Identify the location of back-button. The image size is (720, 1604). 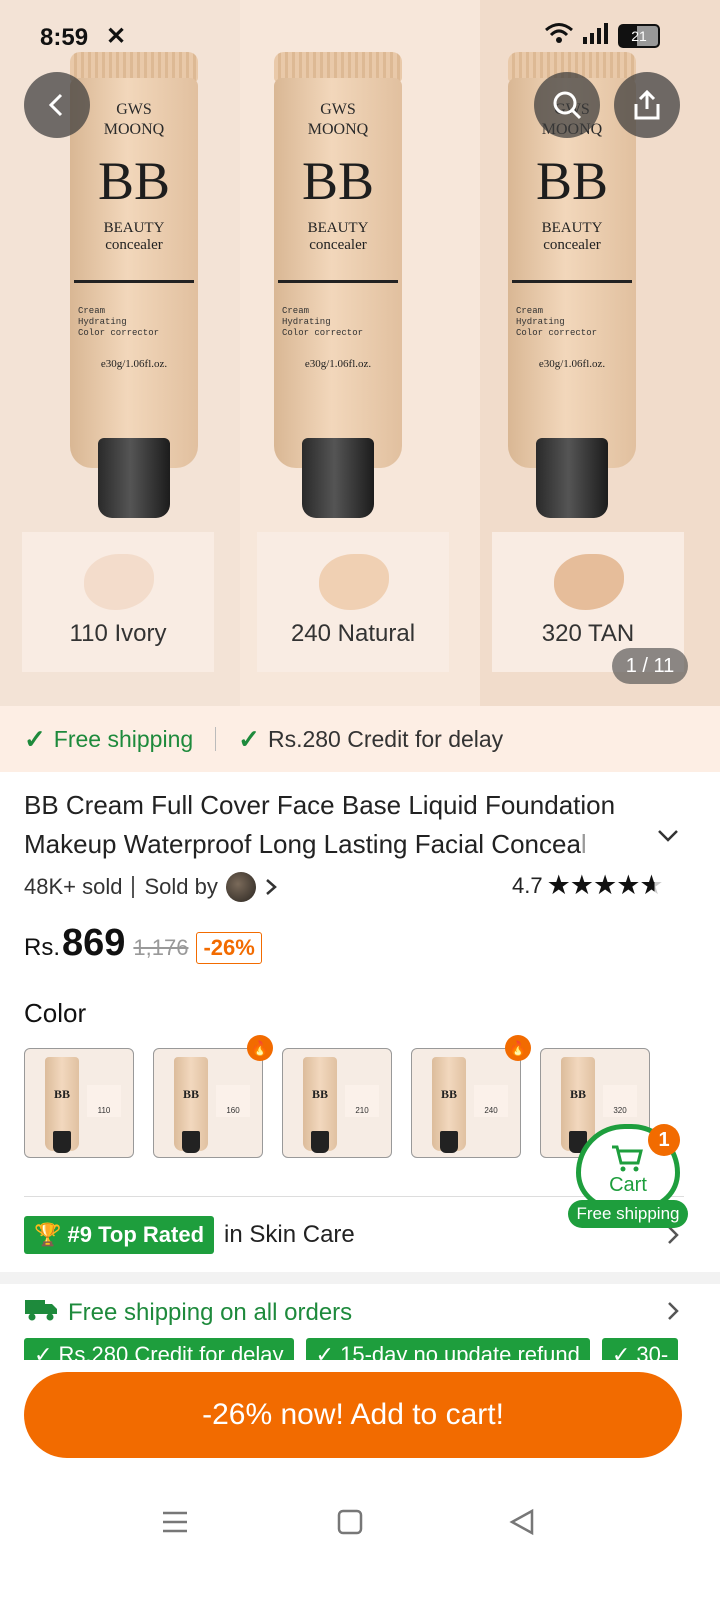
(57, 105).